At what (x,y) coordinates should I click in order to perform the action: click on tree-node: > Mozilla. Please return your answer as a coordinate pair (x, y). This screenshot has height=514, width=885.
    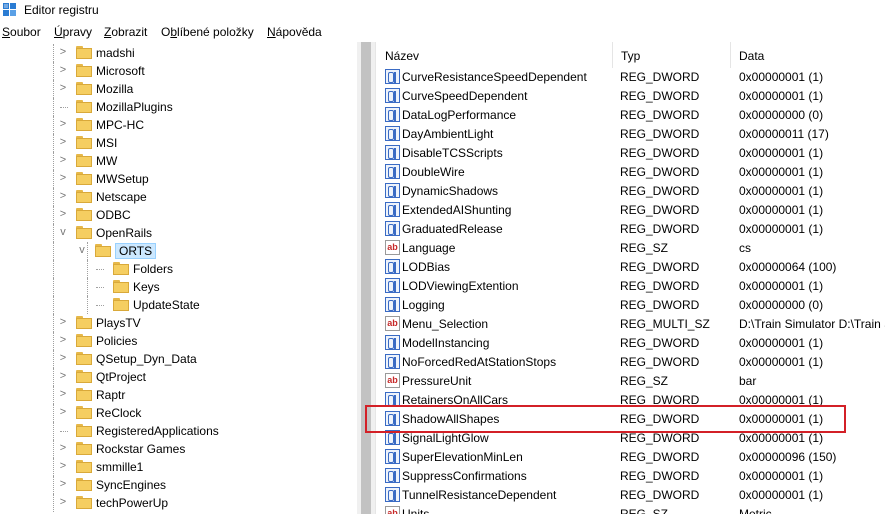
    Looking at the image, I should click on (178, 89).